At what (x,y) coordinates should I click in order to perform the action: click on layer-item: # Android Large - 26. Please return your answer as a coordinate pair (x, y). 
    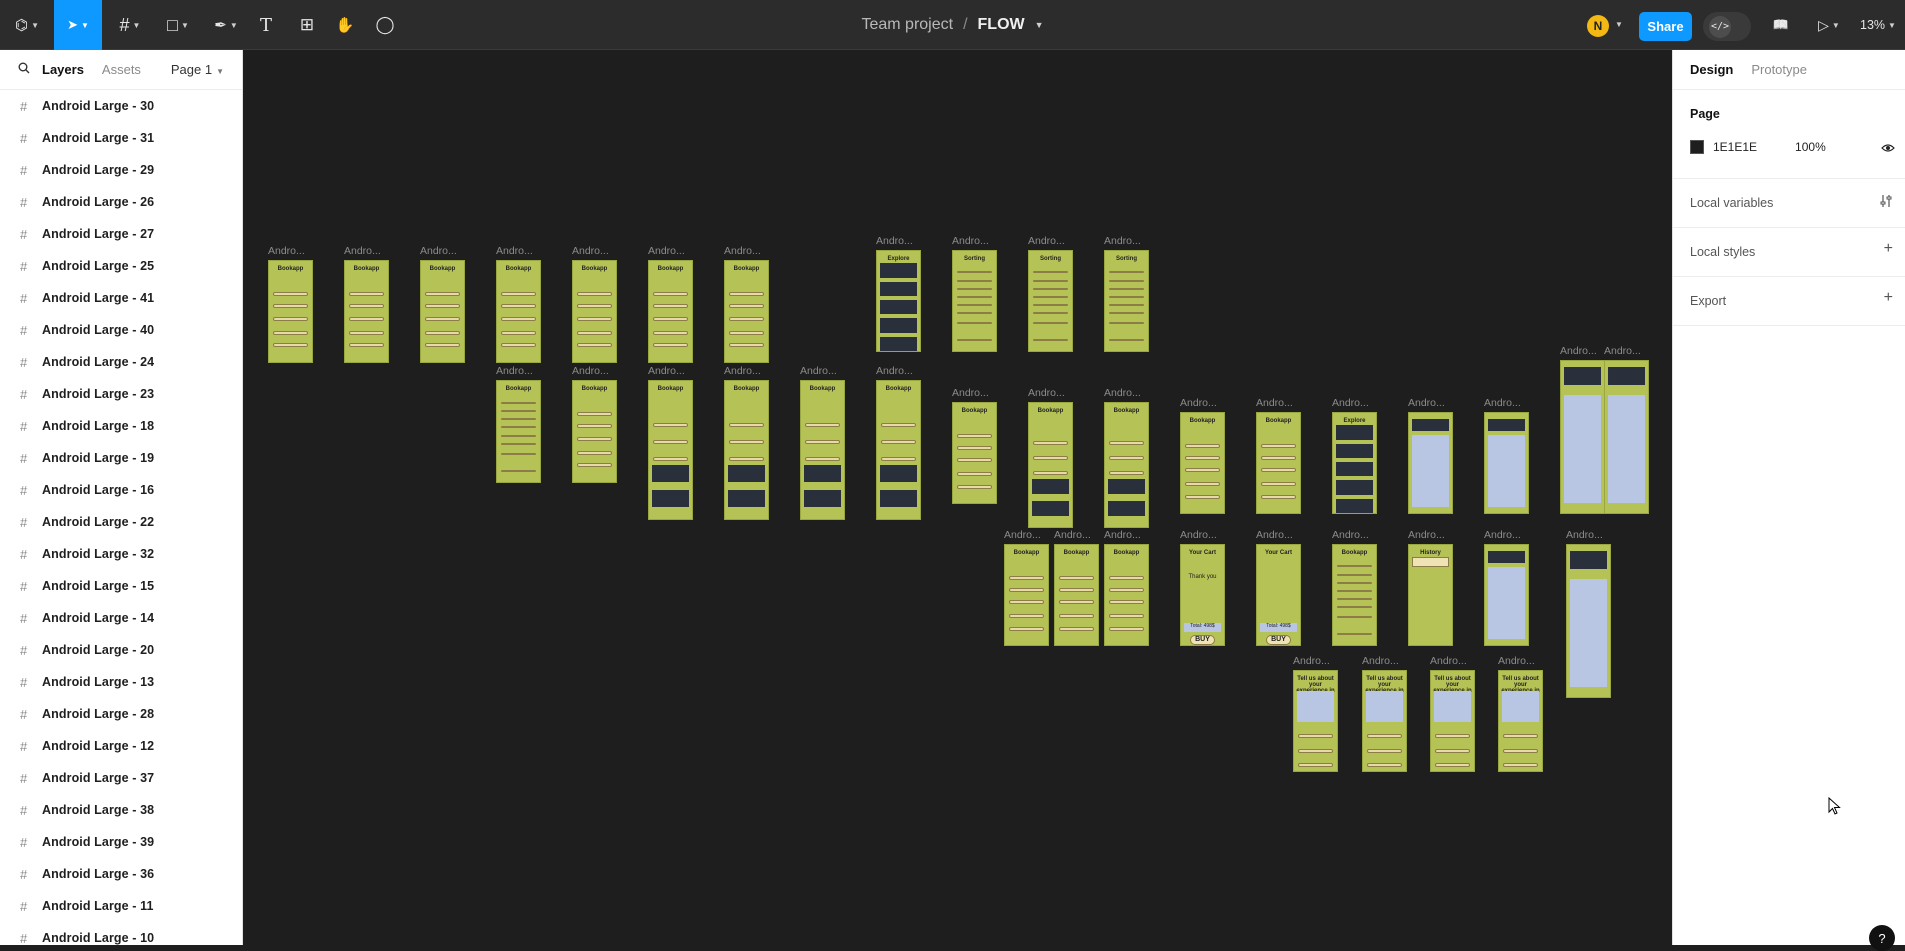
    Looking at the image, I should click on (121, 202).